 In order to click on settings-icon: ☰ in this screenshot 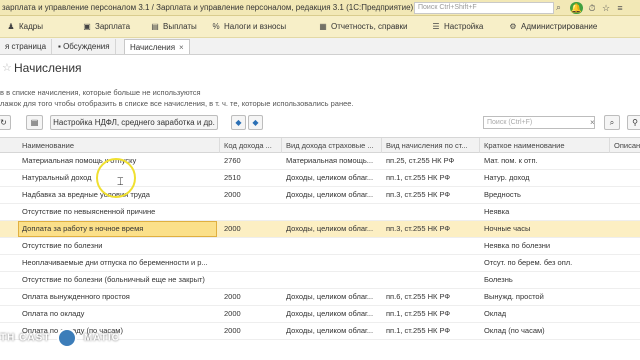, I will do `click(436, 26)`.